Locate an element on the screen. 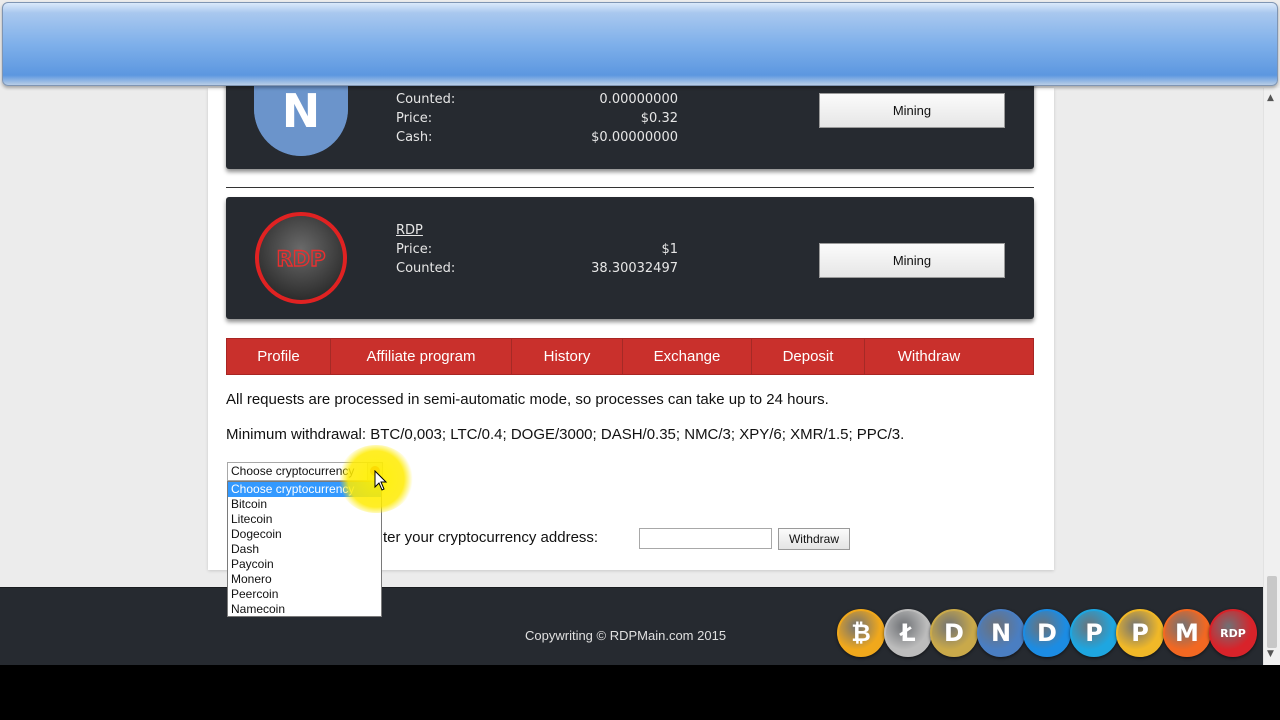  dropdown-option-dogecoin: Dogecoin is located at coordinates (304, 534).